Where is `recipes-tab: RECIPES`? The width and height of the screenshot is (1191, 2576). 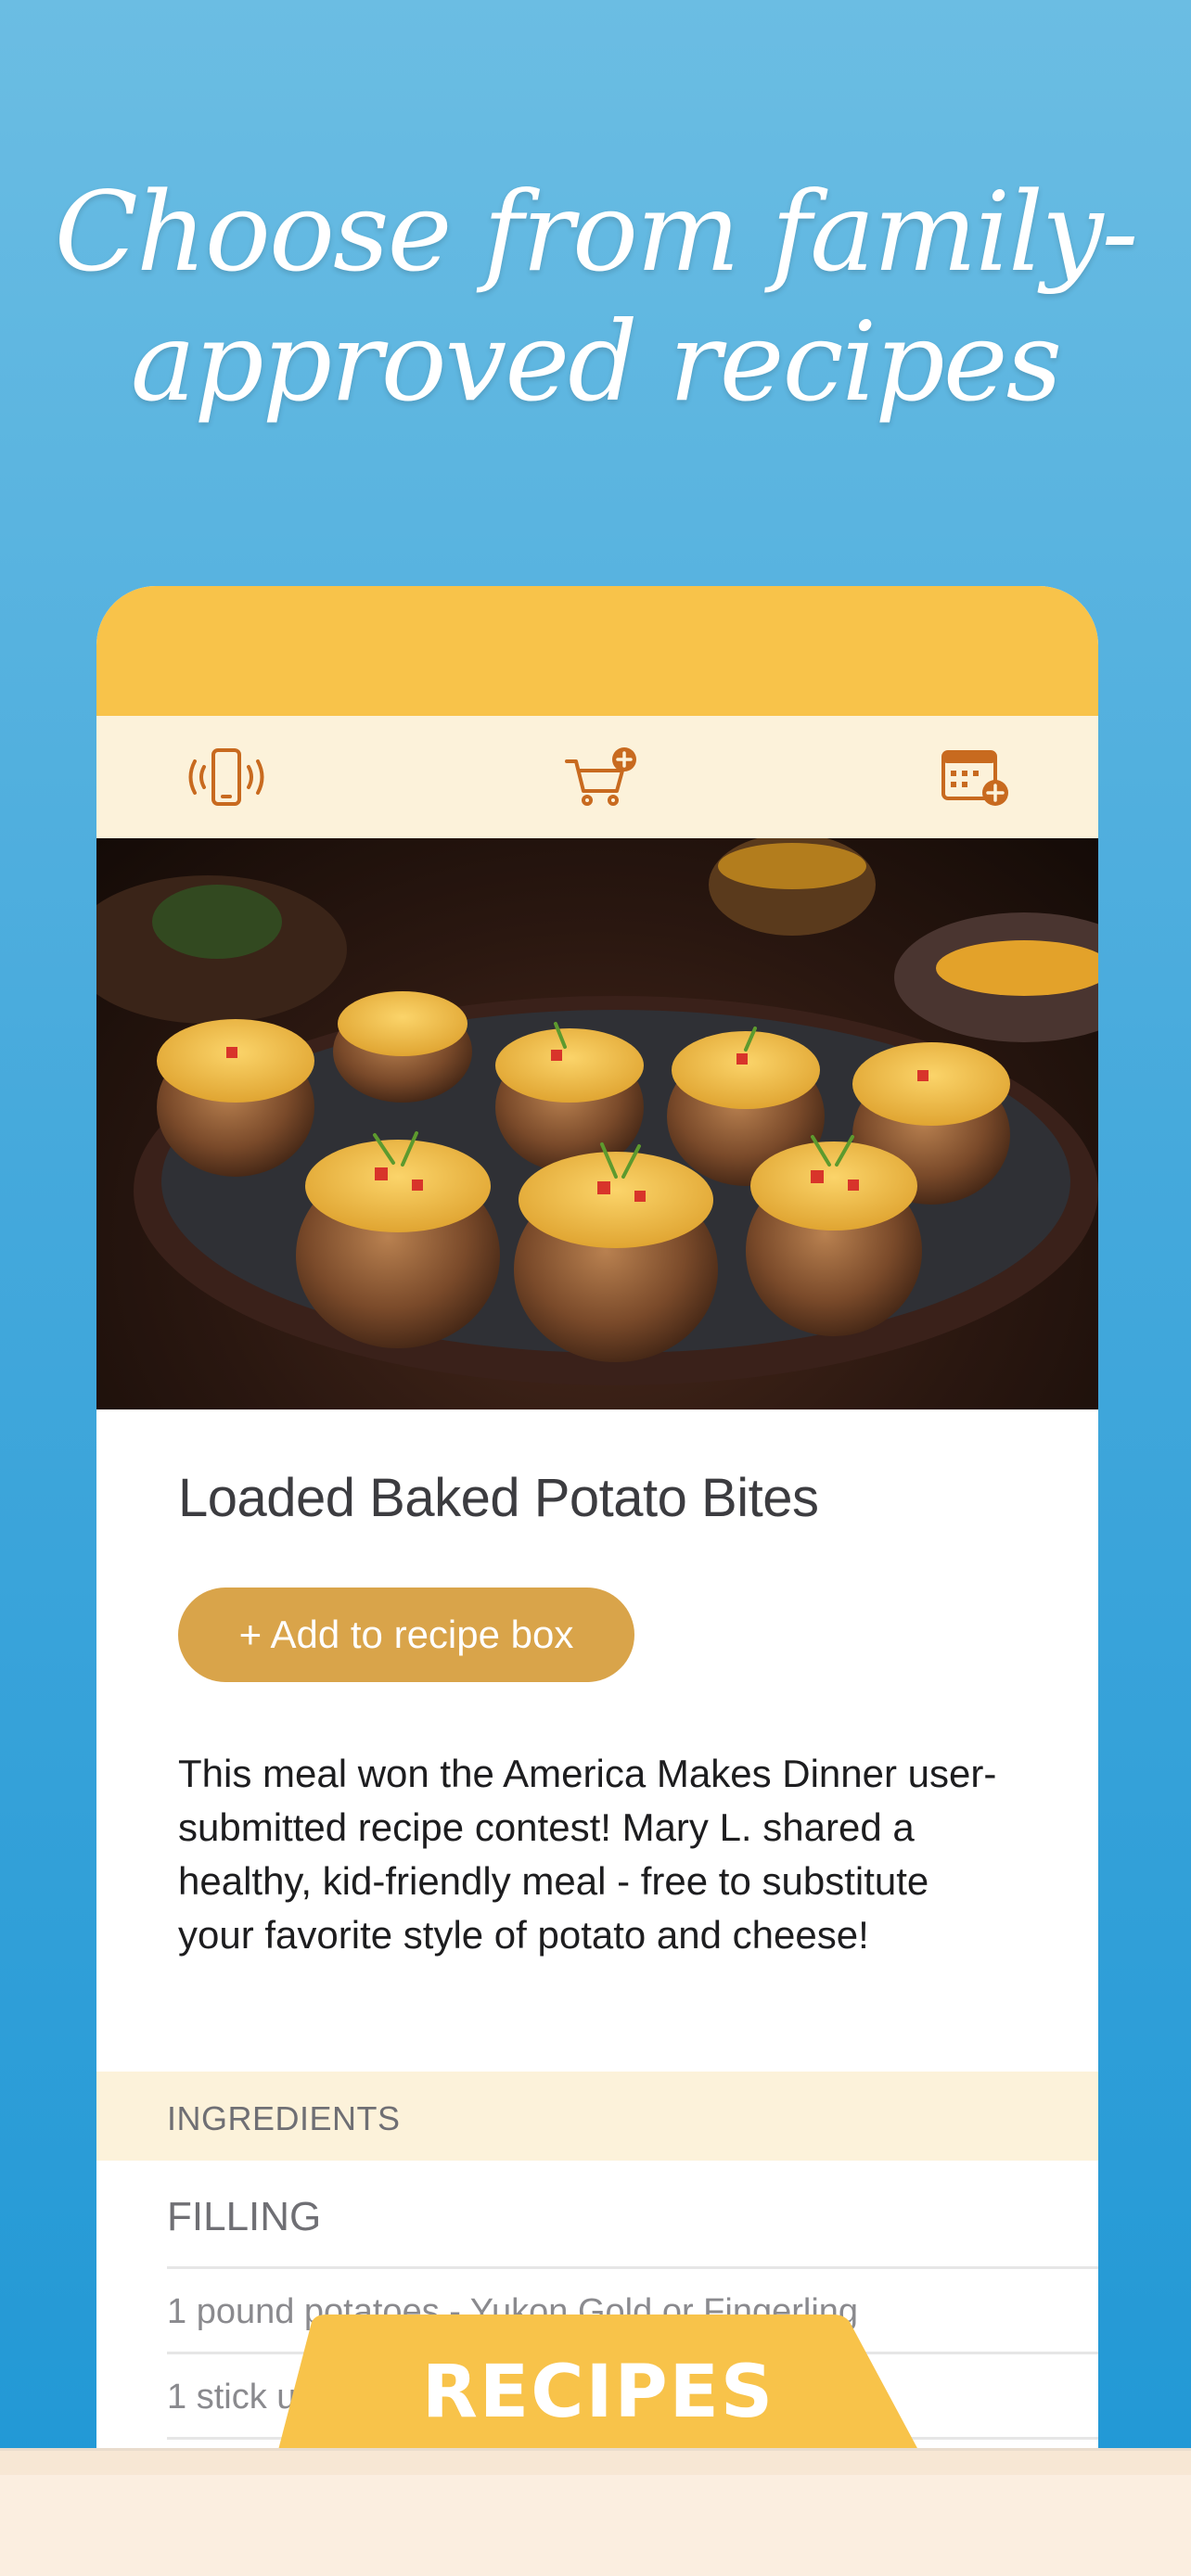
recipes-tab: RECIPES is located at coordinates (598, 2393).